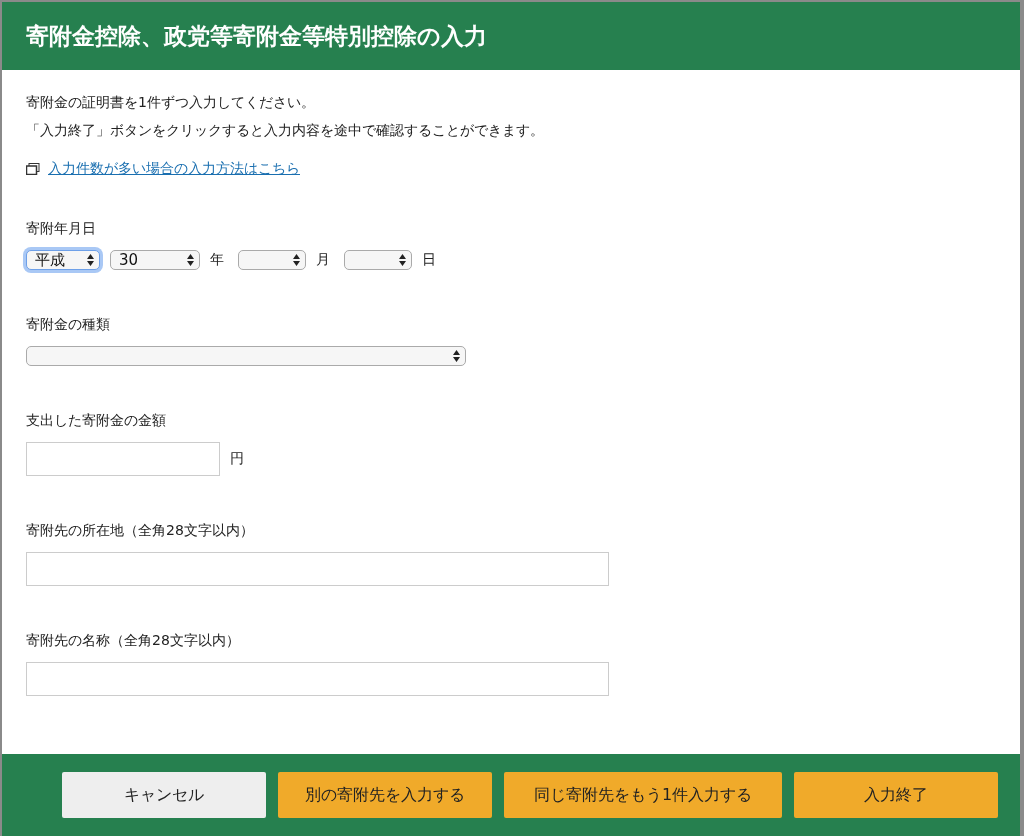  What do you see at coordinates (174, 169) in the screenshot?
I see `help-link: 入力件数が多い場合の入力方法はこちら` at bounding box center [174, 169].